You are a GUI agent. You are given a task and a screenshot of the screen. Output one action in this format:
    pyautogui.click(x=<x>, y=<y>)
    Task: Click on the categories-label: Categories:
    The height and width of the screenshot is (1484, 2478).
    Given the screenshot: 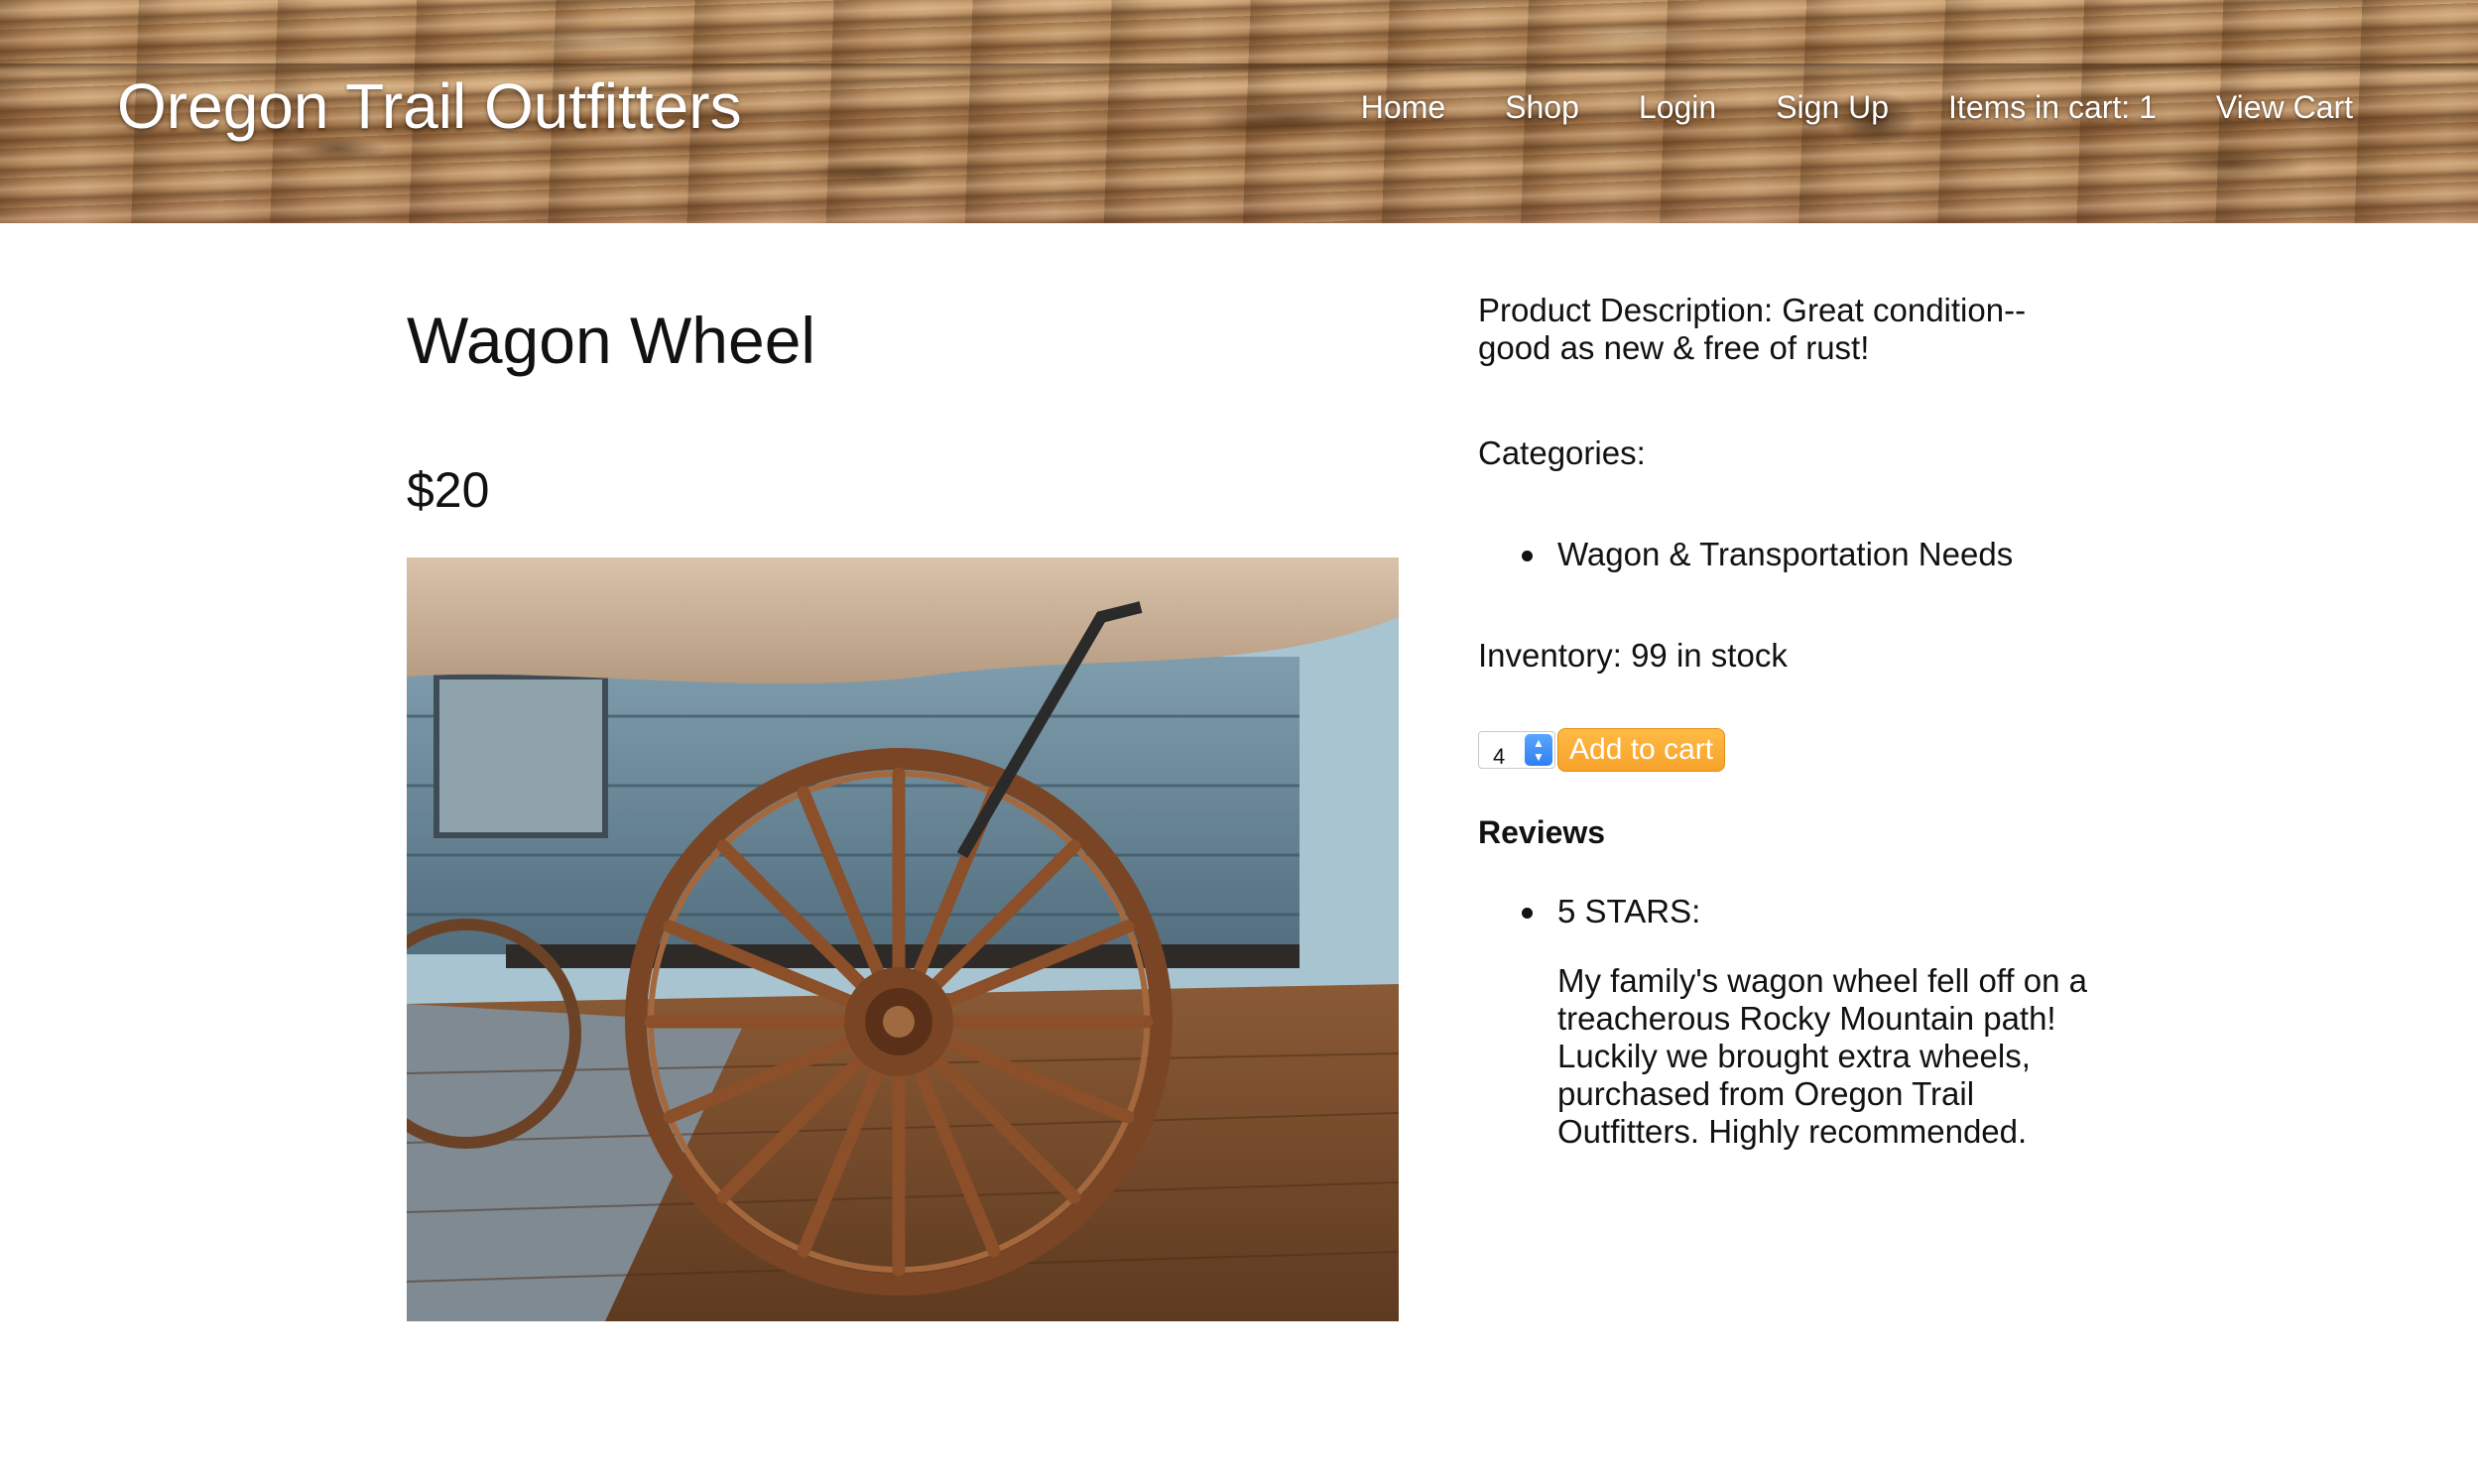 What is the action you would take?
    pyautogui.click(x=1562, y=452)
    